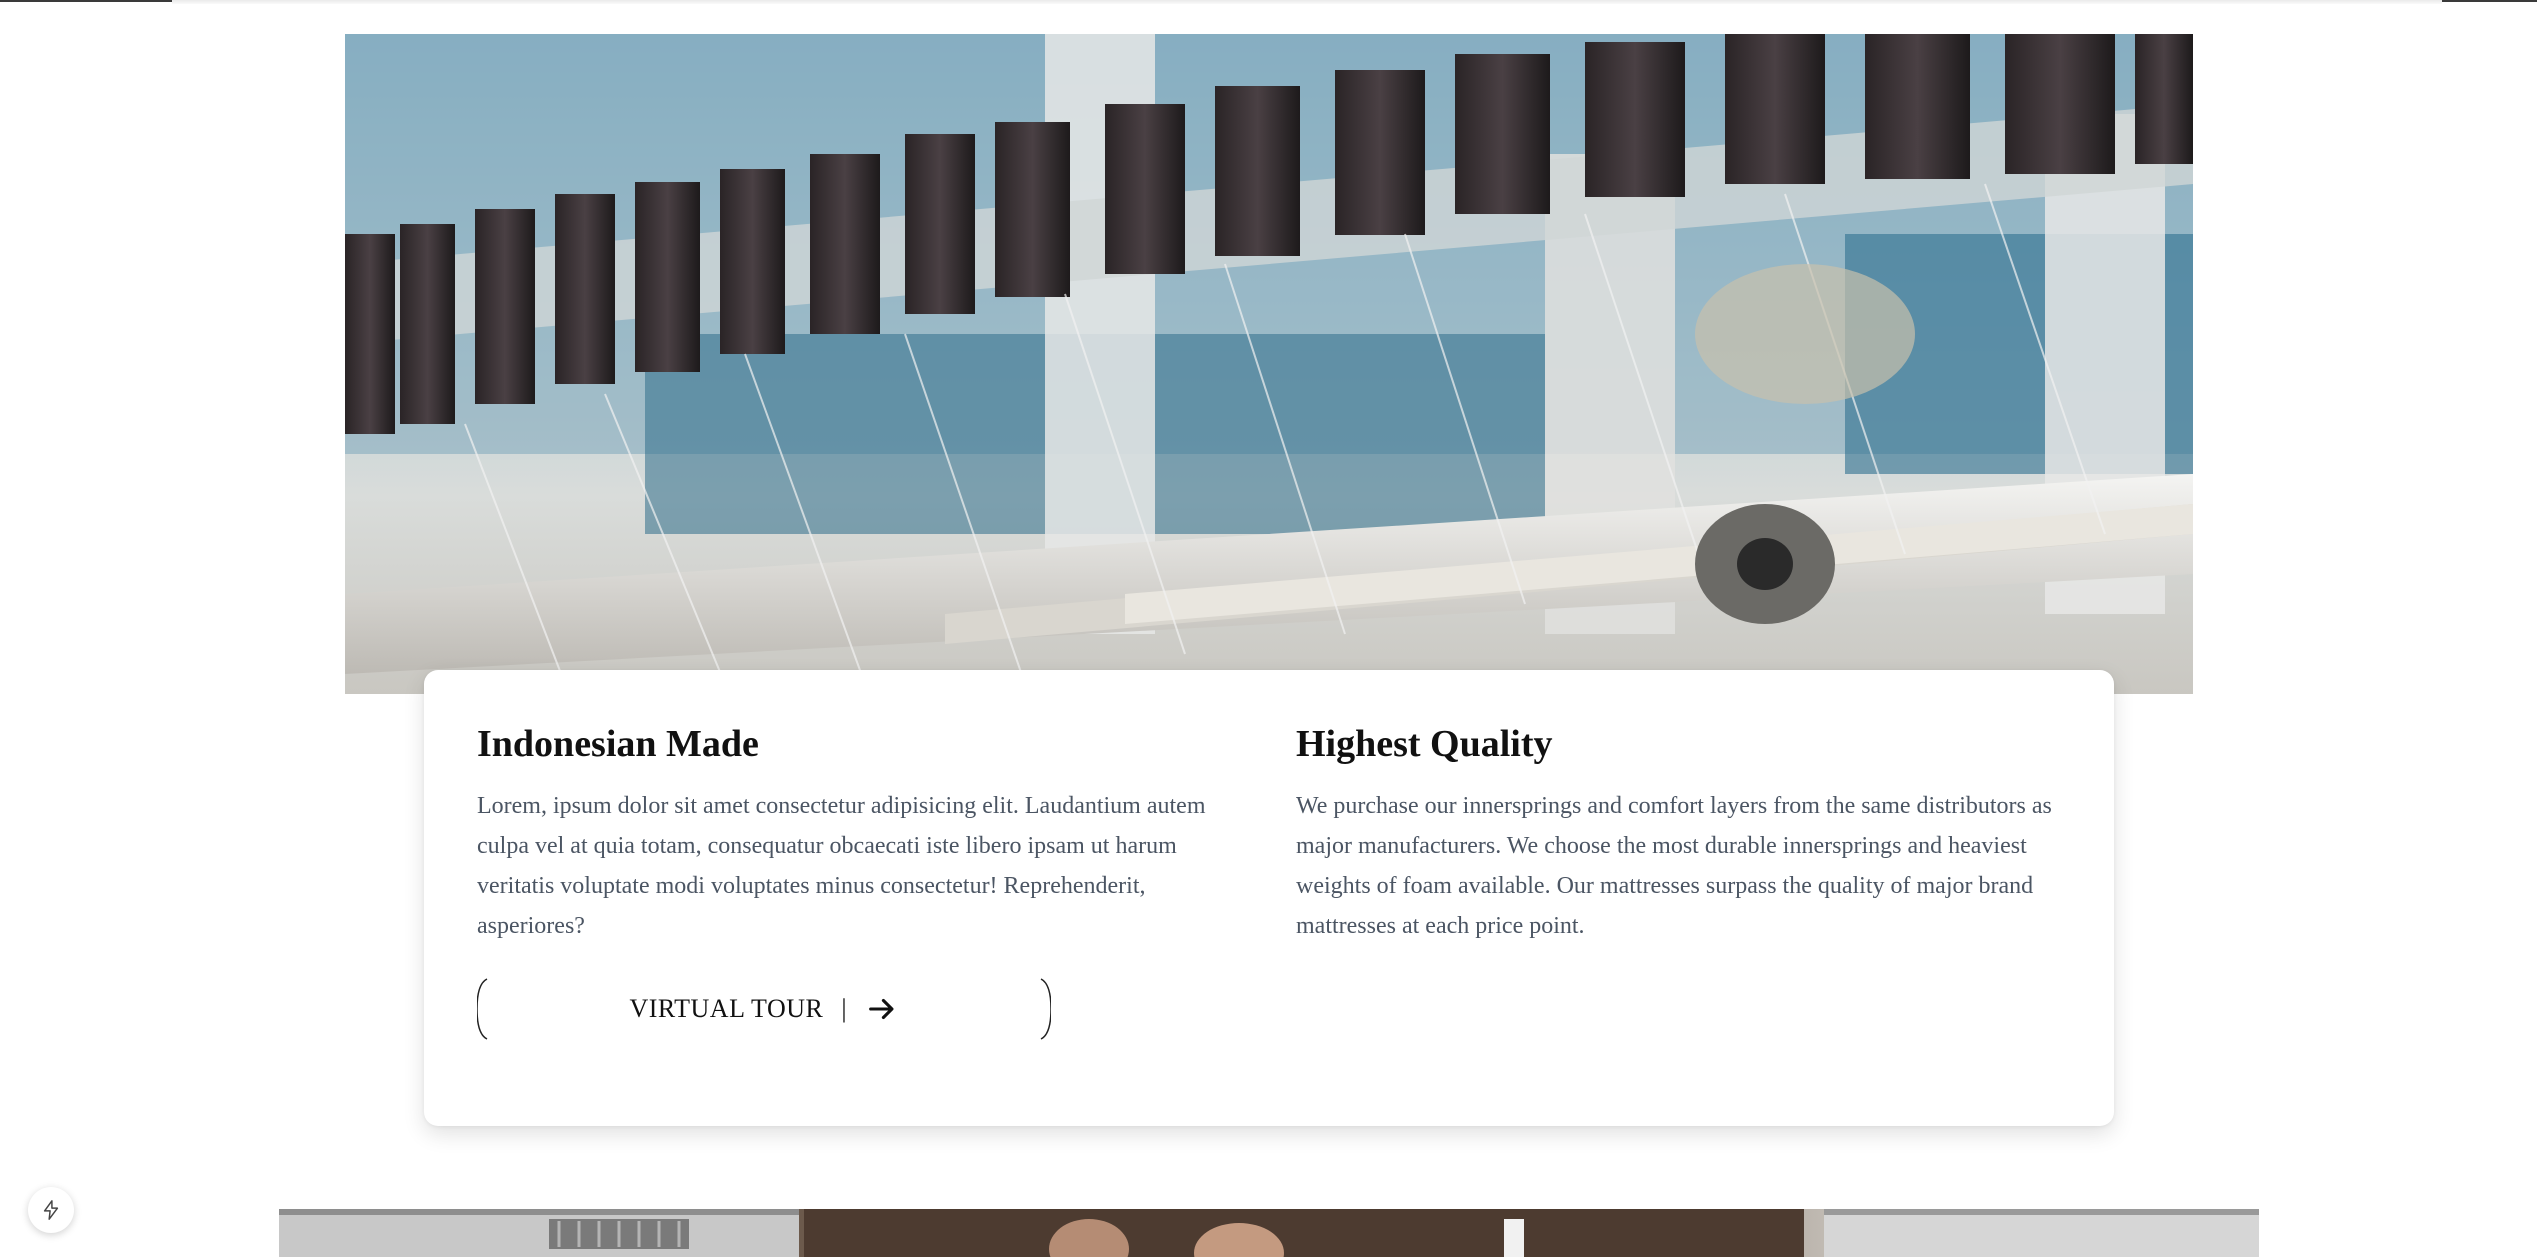  What do you see at coordinates (618, 744) in the screenshot?
I see `feature-title: Indonesian Made` at bounding box center [618, 744].